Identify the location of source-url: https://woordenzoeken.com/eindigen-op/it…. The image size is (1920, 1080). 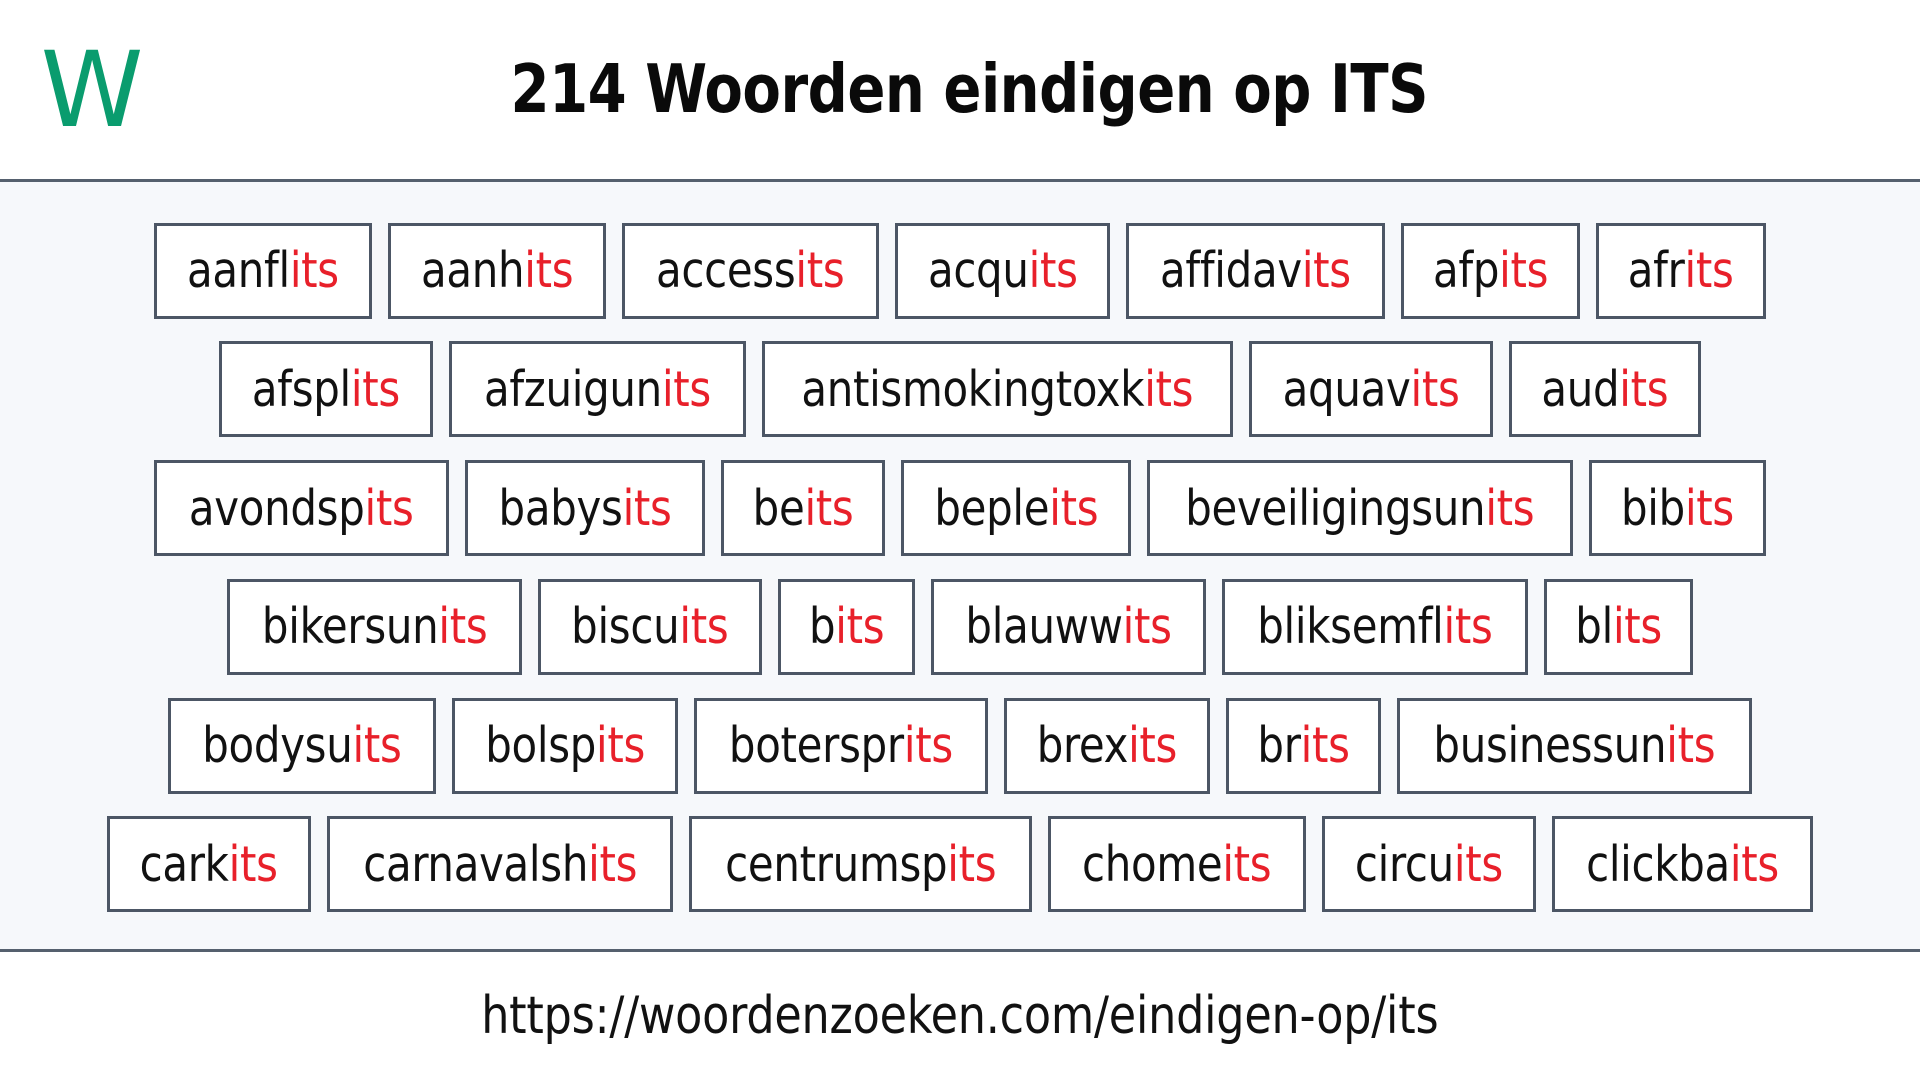
(959, 1016).